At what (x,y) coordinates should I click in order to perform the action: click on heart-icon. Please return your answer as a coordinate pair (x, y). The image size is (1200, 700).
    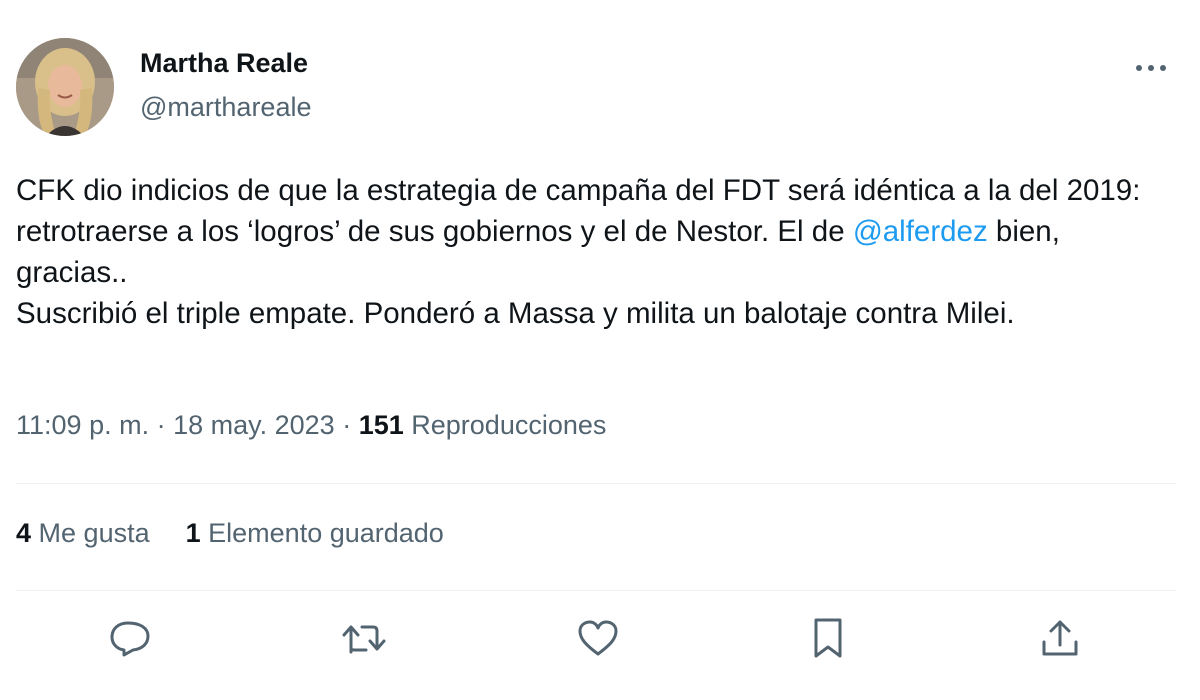
    Looking at the image, I should click on (598, 638).